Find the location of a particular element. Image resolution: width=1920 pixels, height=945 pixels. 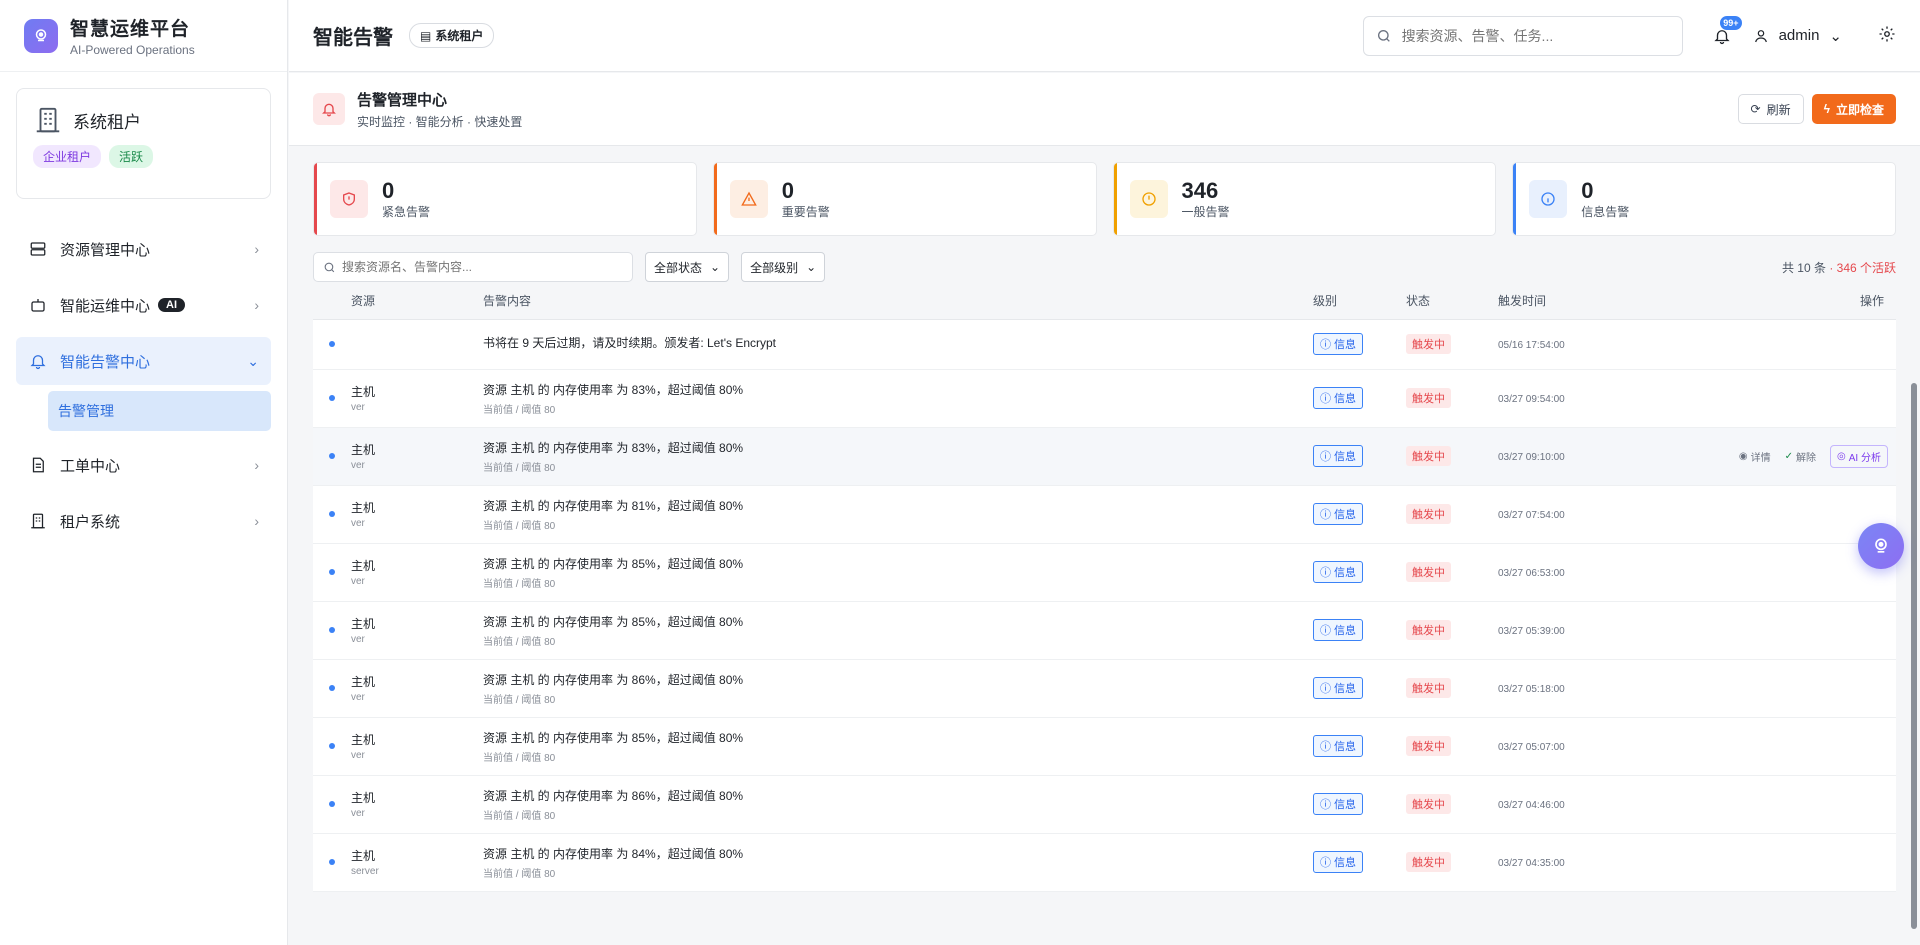

notifications-button: 99+ is located at coordinates (1727, 30).